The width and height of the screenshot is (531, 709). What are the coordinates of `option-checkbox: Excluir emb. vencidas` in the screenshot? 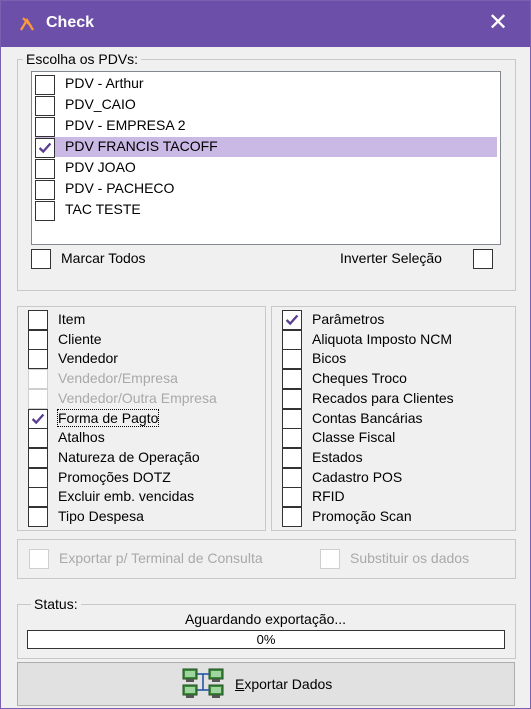 It's located at (143, 497).